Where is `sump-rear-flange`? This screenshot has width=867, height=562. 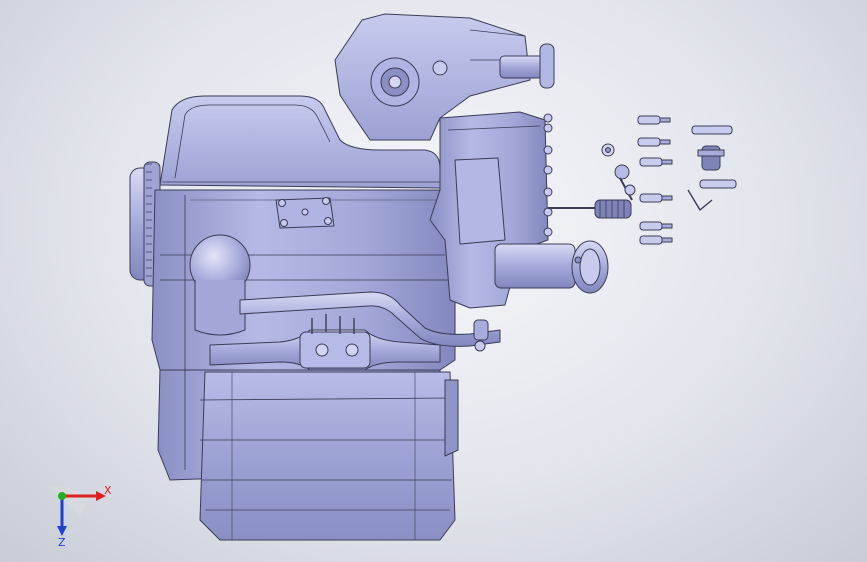 sump-rear-flange is located at coordinates (451, 418).